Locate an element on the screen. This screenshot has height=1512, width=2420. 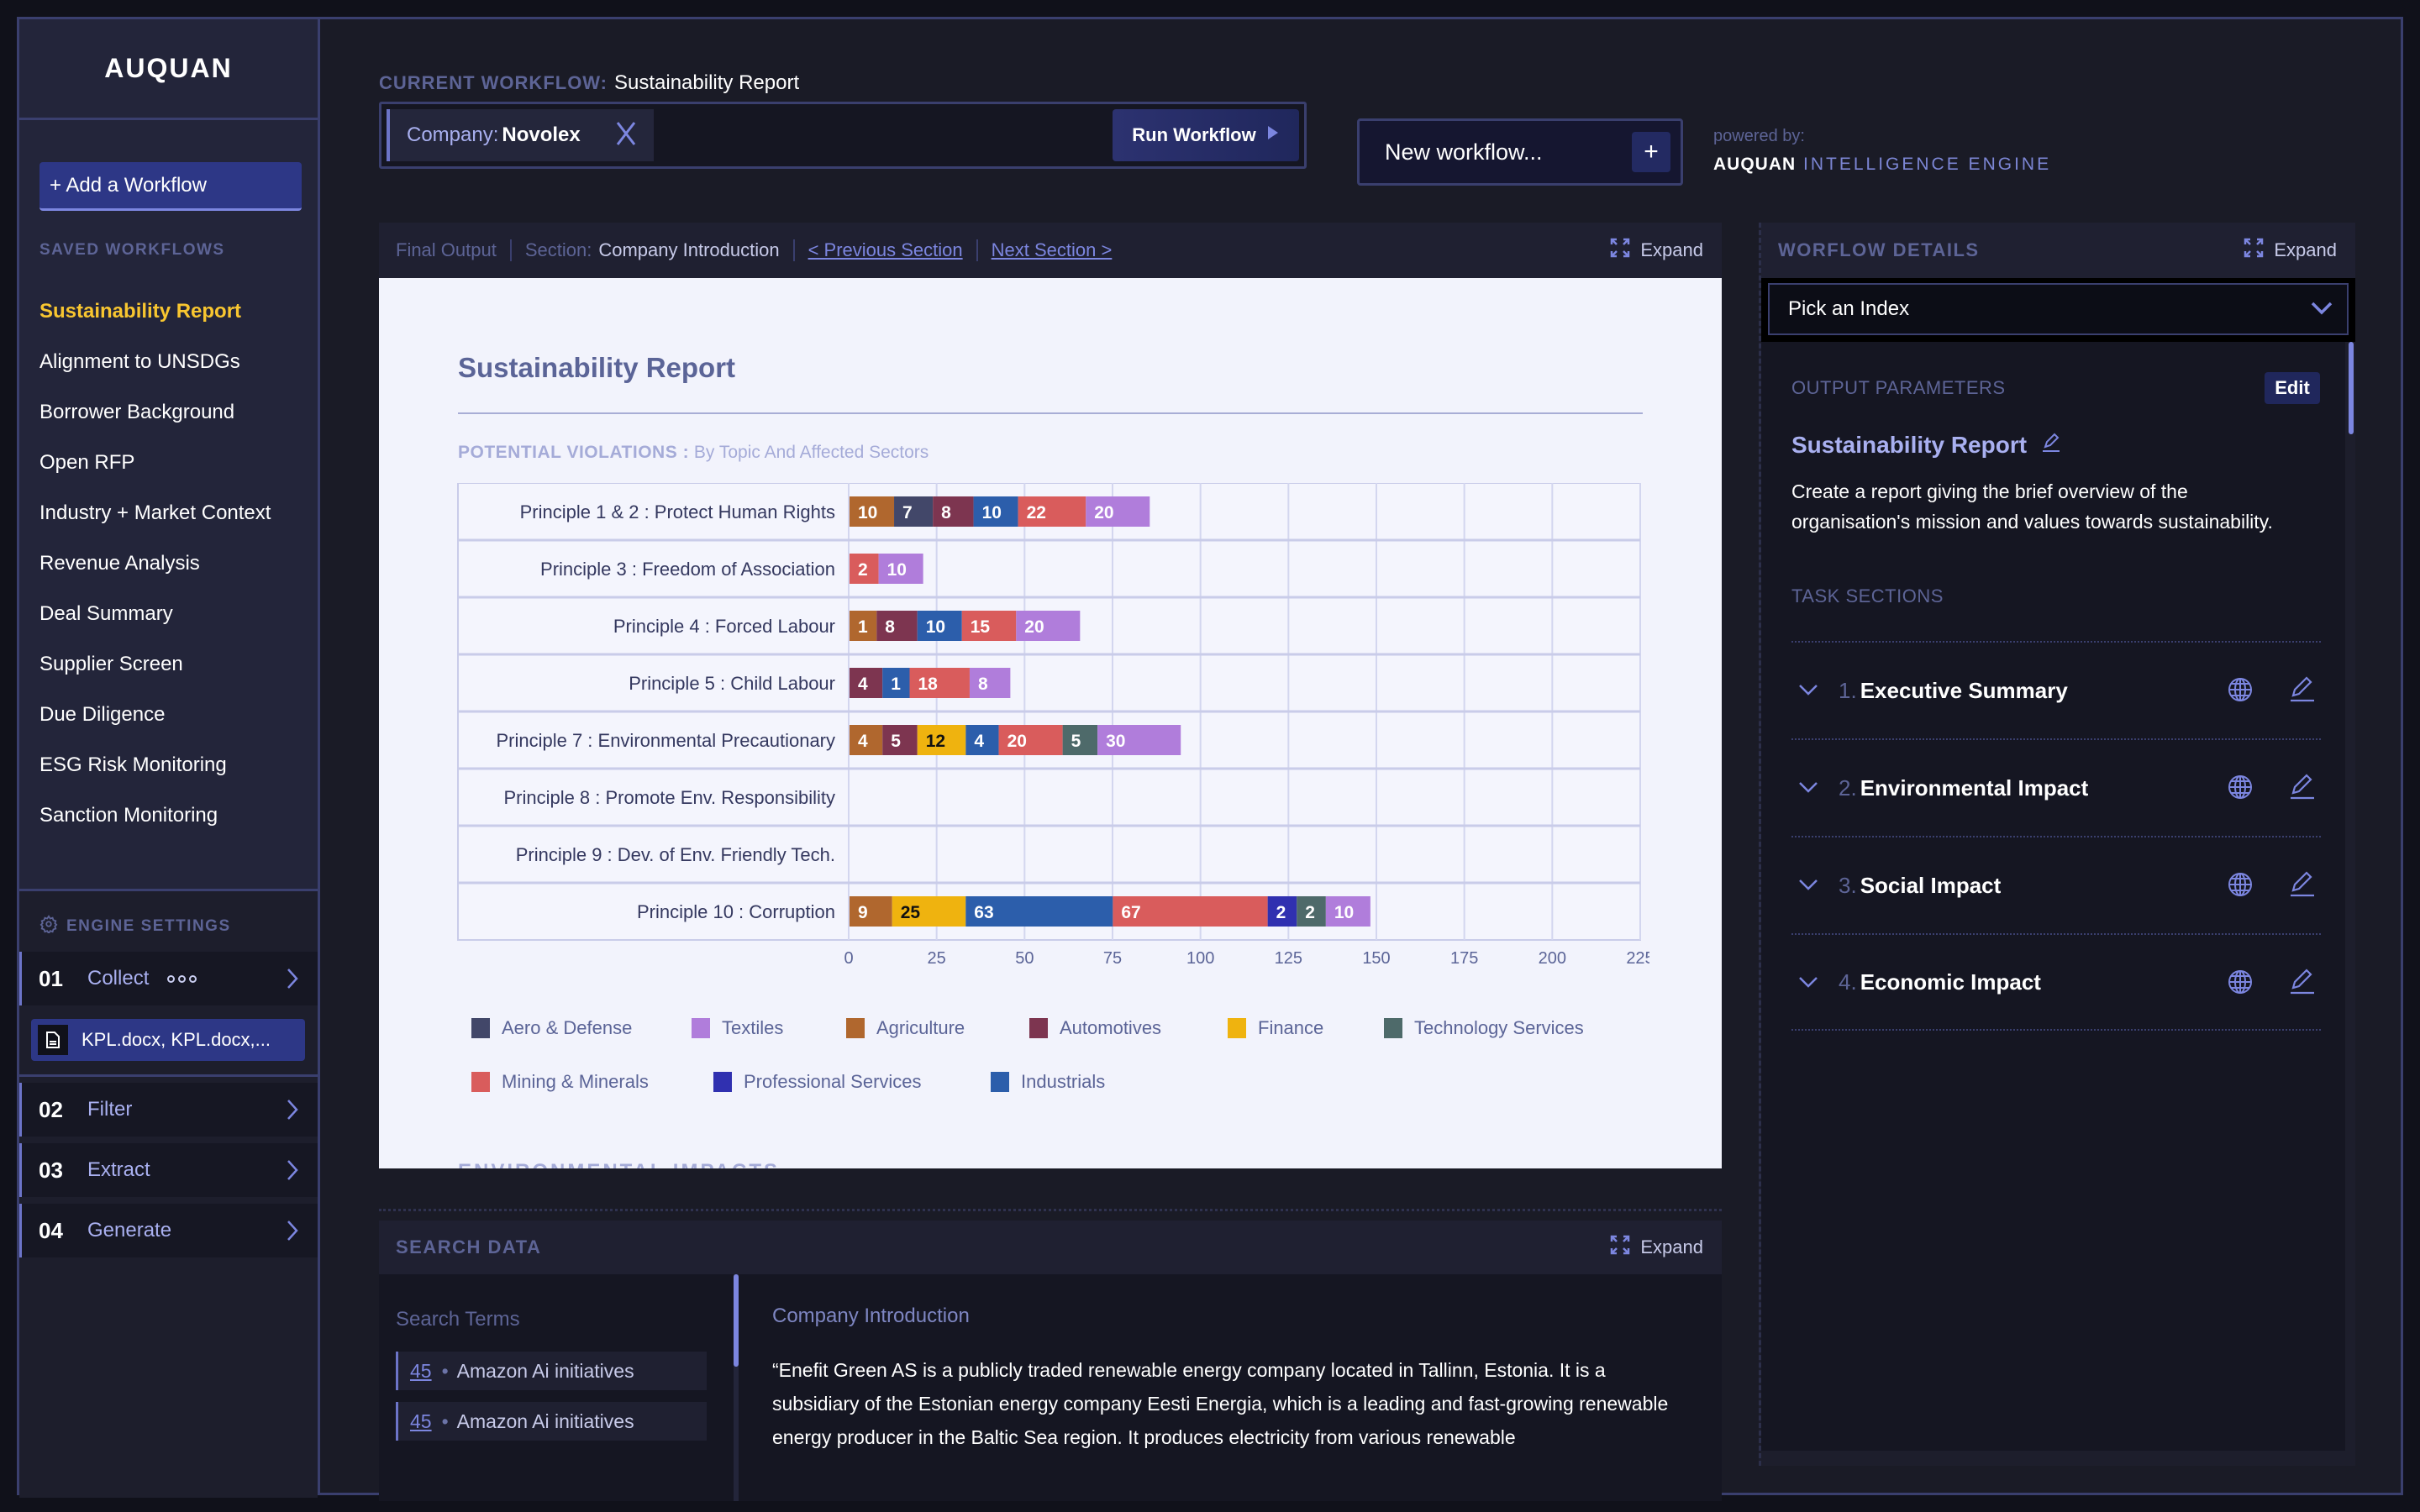
x-tick-label: 100 is located at coordinates (1200, 958).